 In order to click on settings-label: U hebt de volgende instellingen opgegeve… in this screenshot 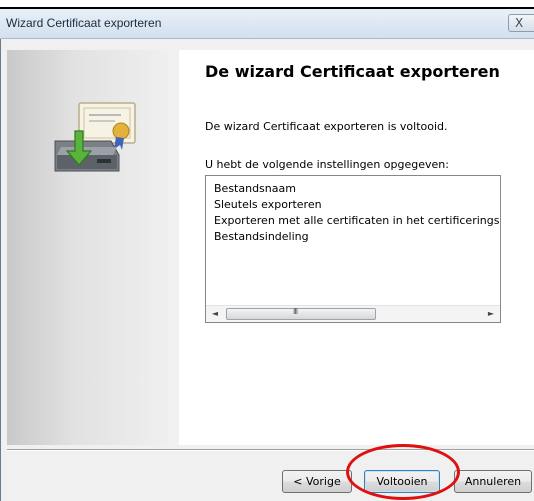, I will do `click(327, 164)`.